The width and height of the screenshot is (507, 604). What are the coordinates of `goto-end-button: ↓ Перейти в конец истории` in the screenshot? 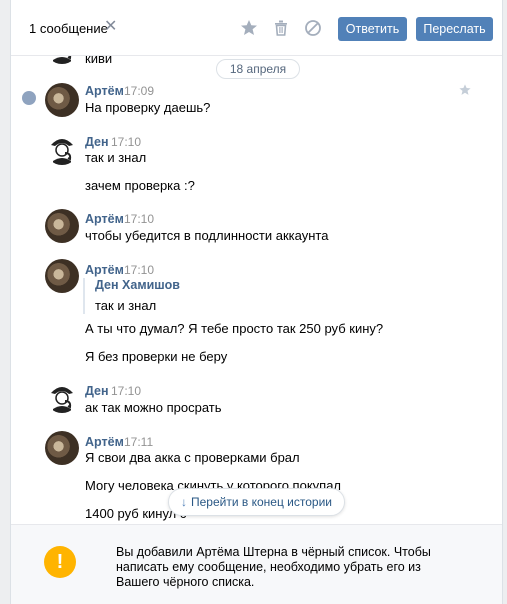 It's located at (256, 502).